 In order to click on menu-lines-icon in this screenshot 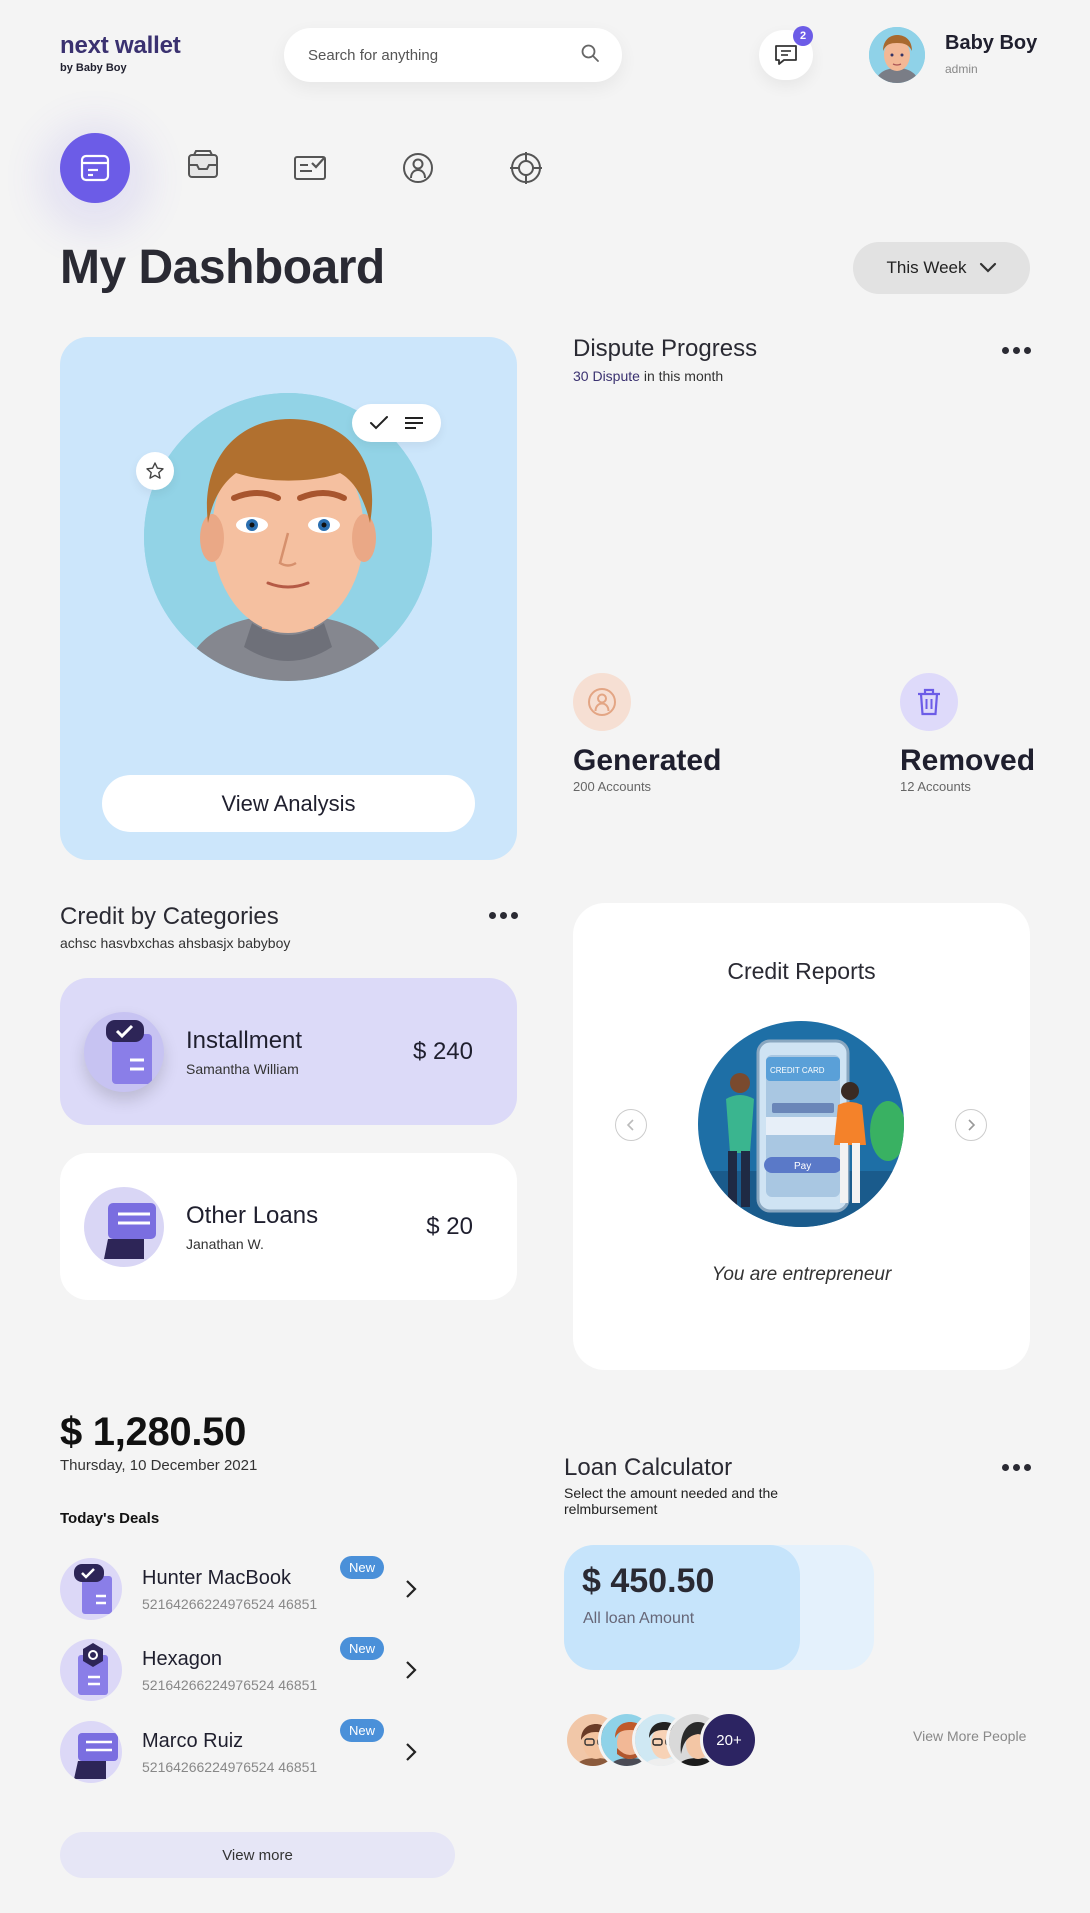, I will do `click(414, 423)`.